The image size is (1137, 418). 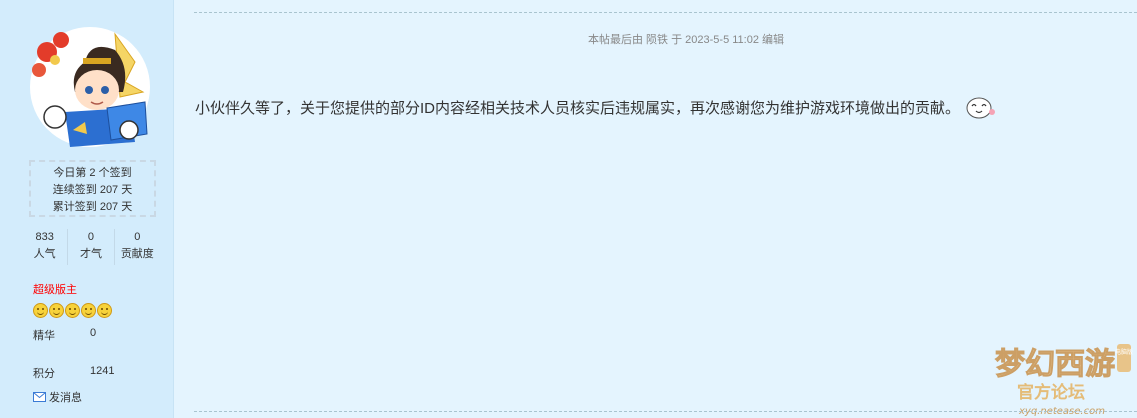 I want to click on edit-note: 本帖最后由 陨铁 于 2023-5-5 11:02 编辑, so click(x=686, y=40).